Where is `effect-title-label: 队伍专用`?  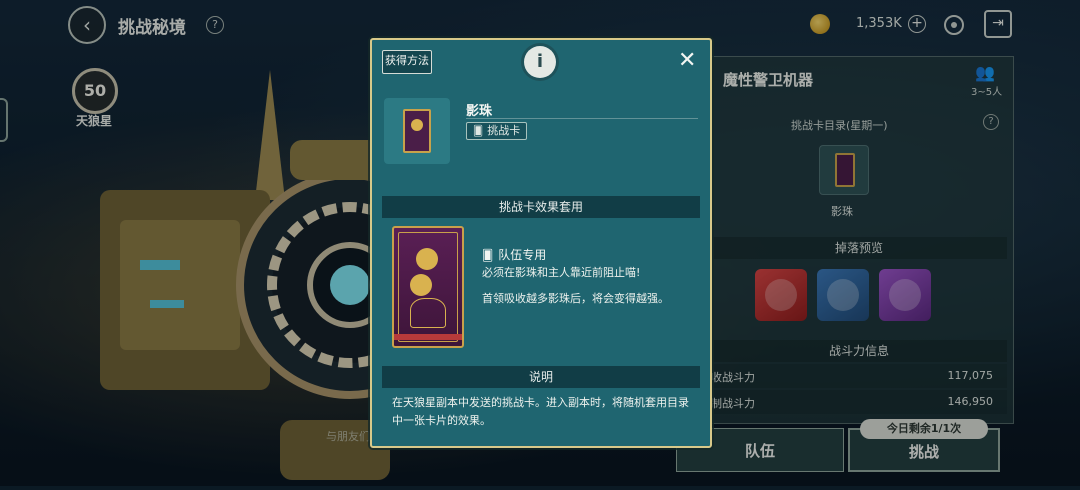
effect-title-label: 队伍专用 is located at coordinates (522, 255).